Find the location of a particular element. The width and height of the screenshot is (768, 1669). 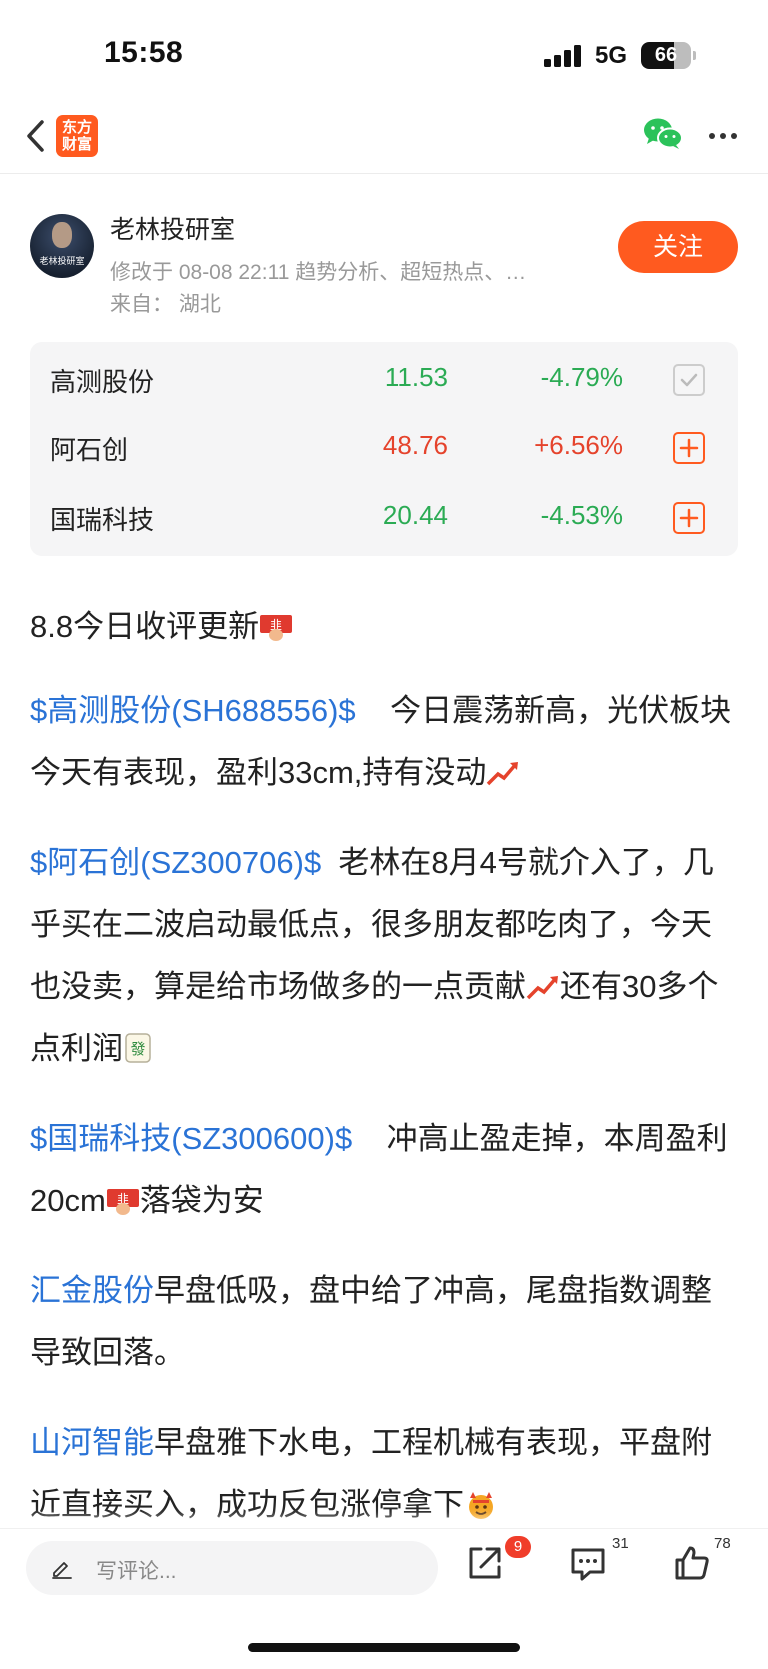

devil-emoji is located at coordinates (481, 1499).